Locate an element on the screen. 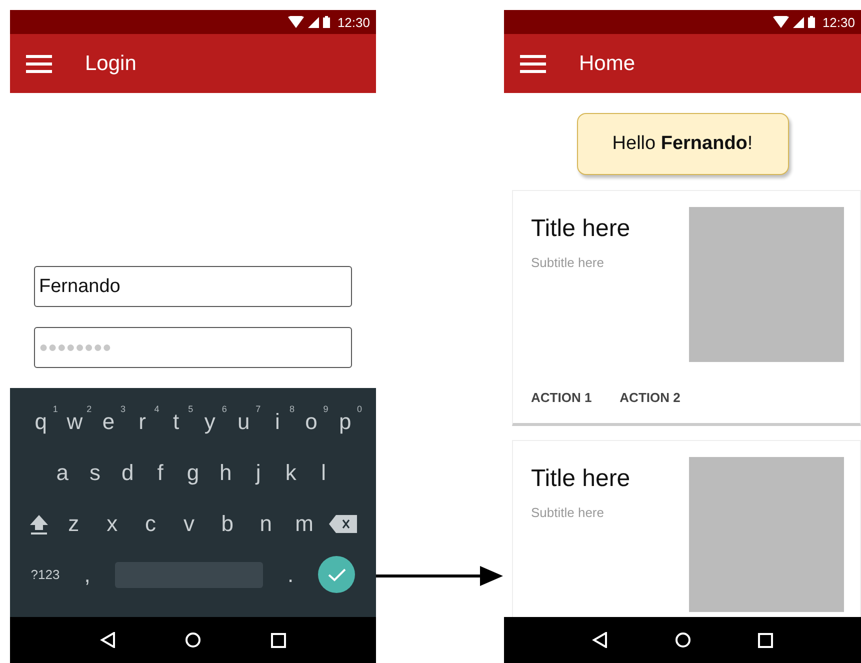  done-key is located at coordinates (337, 574).